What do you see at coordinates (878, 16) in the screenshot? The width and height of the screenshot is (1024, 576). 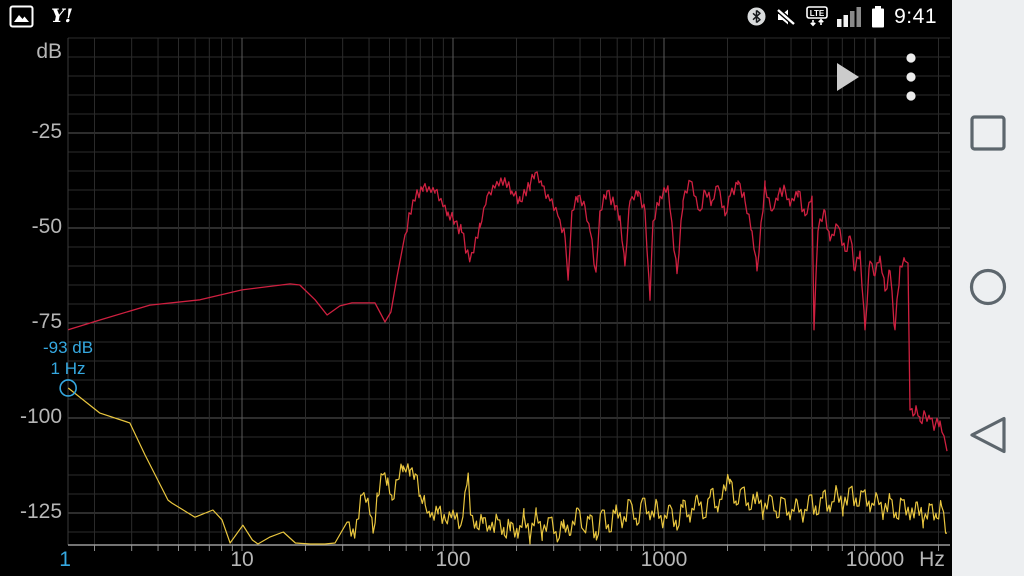 I see `battery-icon` at bounding box center [878, 16].